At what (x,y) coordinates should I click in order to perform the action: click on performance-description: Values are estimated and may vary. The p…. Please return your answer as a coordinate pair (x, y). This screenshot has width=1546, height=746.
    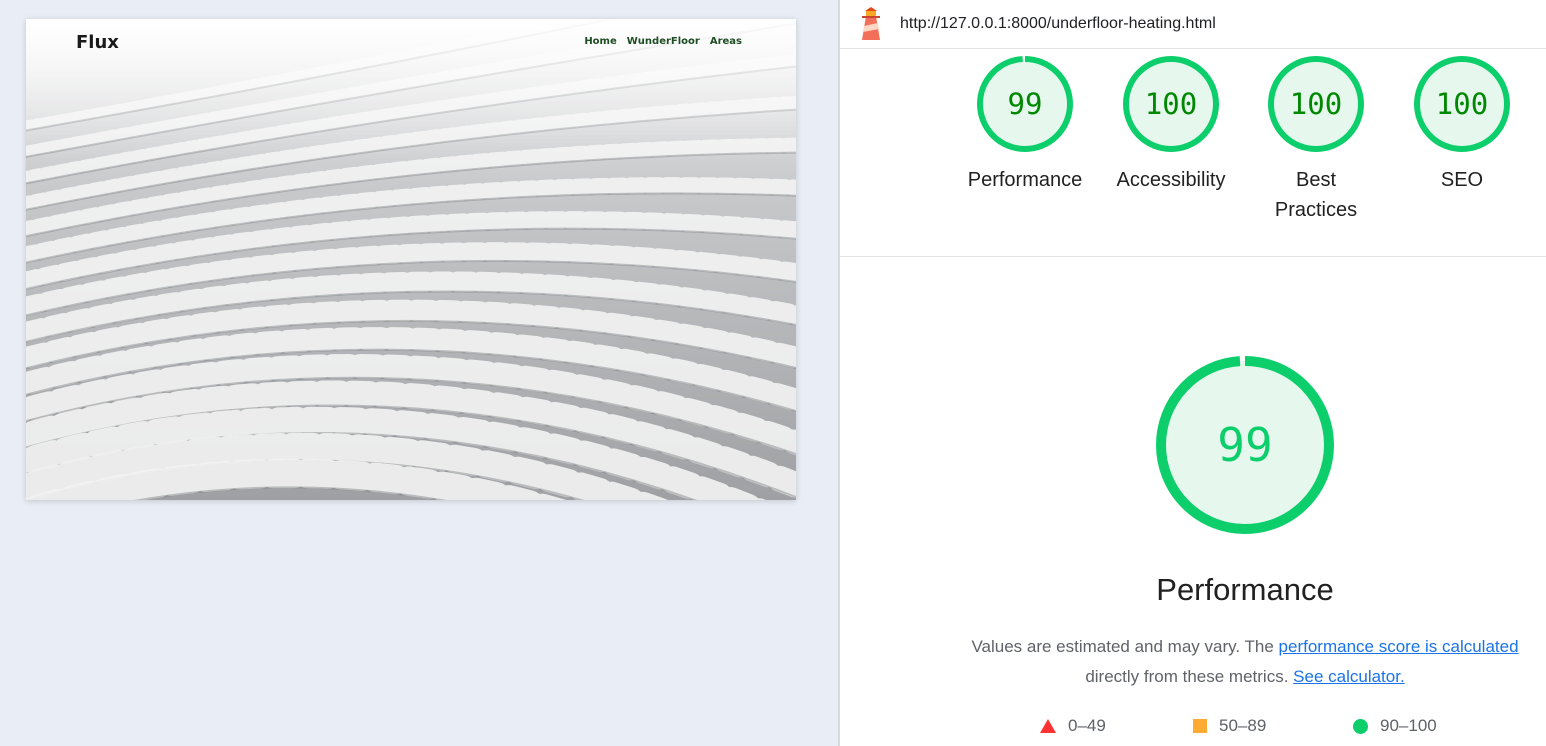
    Looking at the image, I should click on (1245, 662).